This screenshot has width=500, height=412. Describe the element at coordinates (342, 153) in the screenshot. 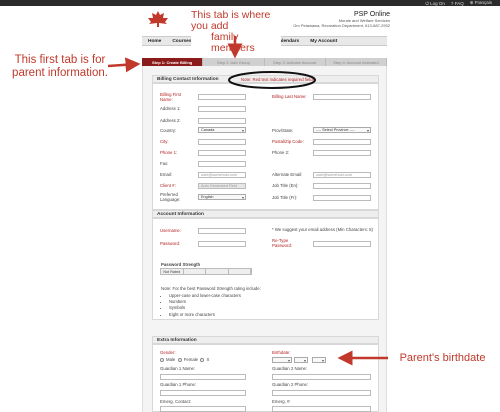

I see `phone2-input` at that location.